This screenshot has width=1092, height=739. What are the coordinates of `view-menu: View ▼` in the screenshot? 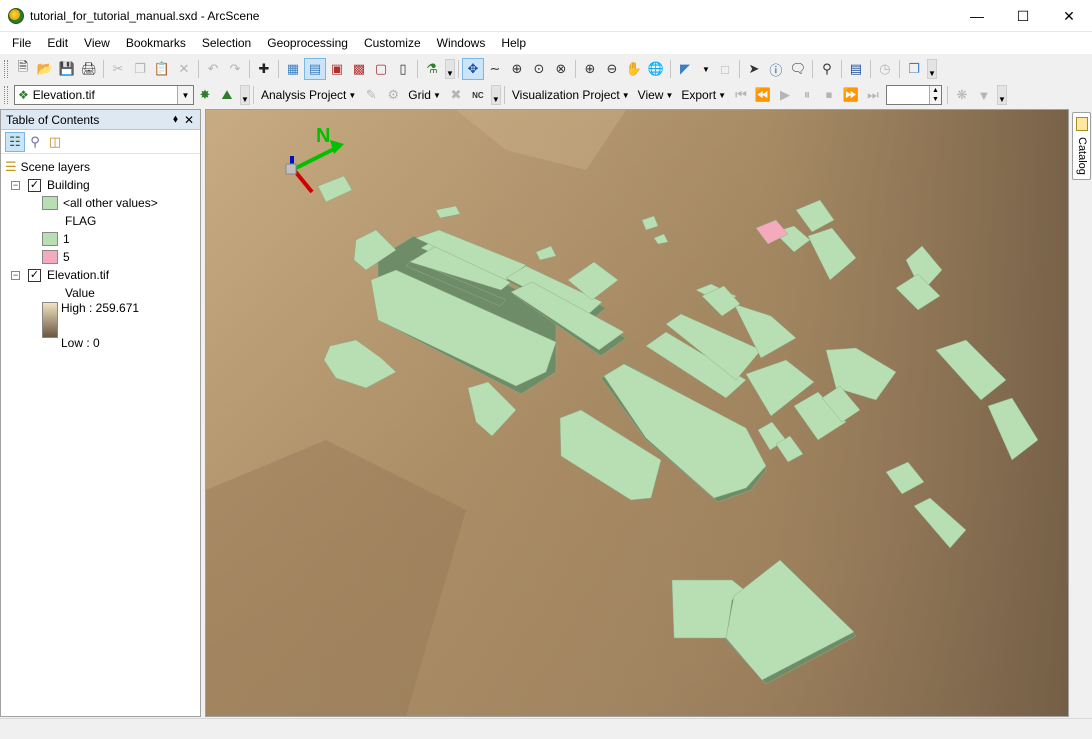 It's located at (656, 95).